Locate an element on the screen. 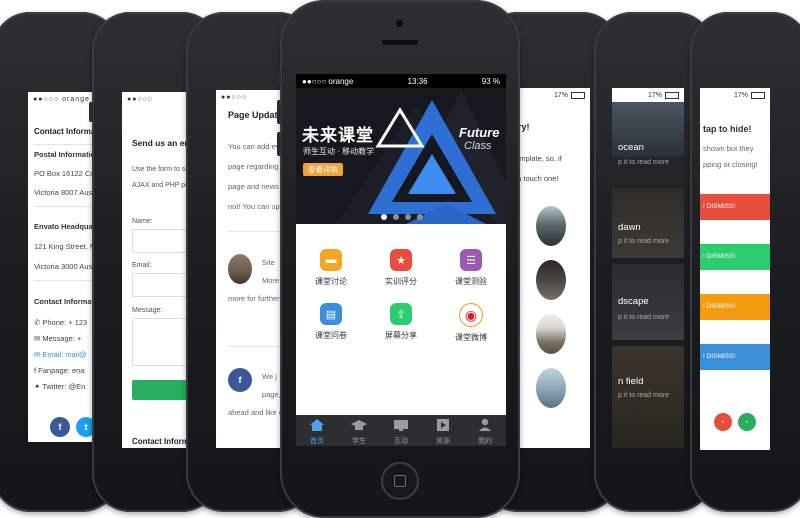 This screenshot has width=800, height=518. battery-label: 93 % is located at coordinates (490, 81).